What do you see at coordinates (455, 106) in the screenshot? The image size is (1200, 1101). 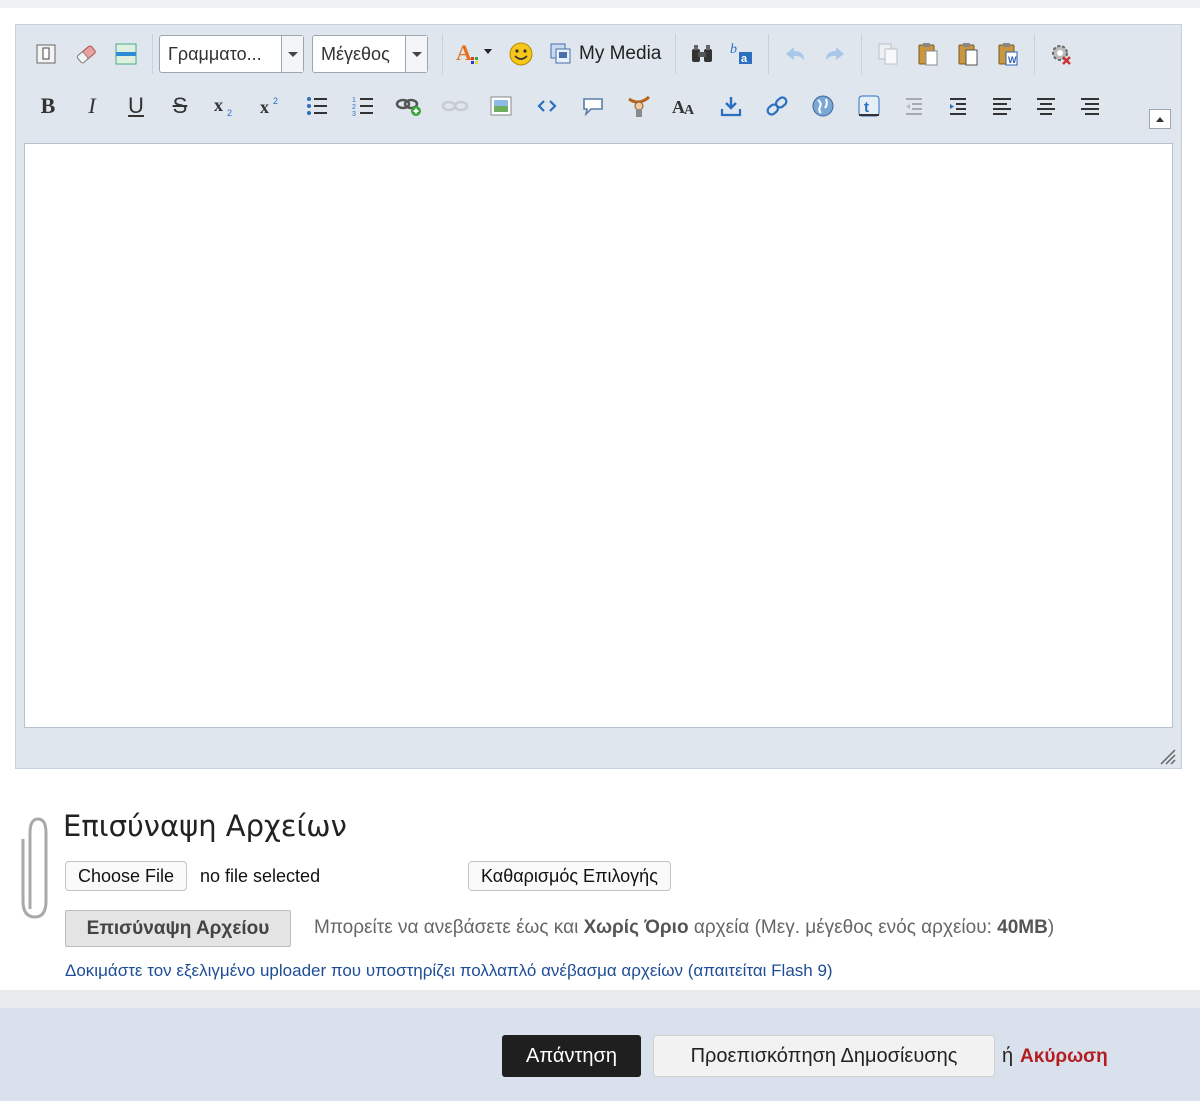 I see `unlink-icon` at bounding box center [455, 106].